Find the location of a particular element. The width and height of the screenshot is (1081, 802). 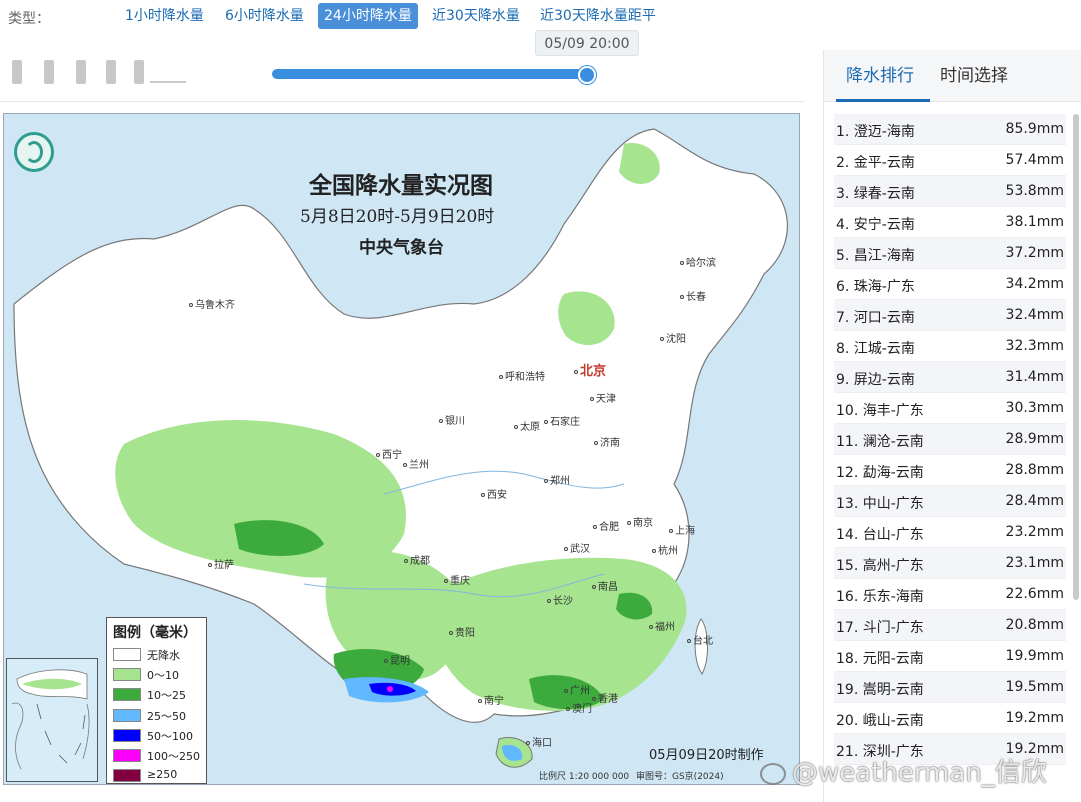

ranking-row: 13. 中山-广东 28.4mm is located at coordinates (950, 501).